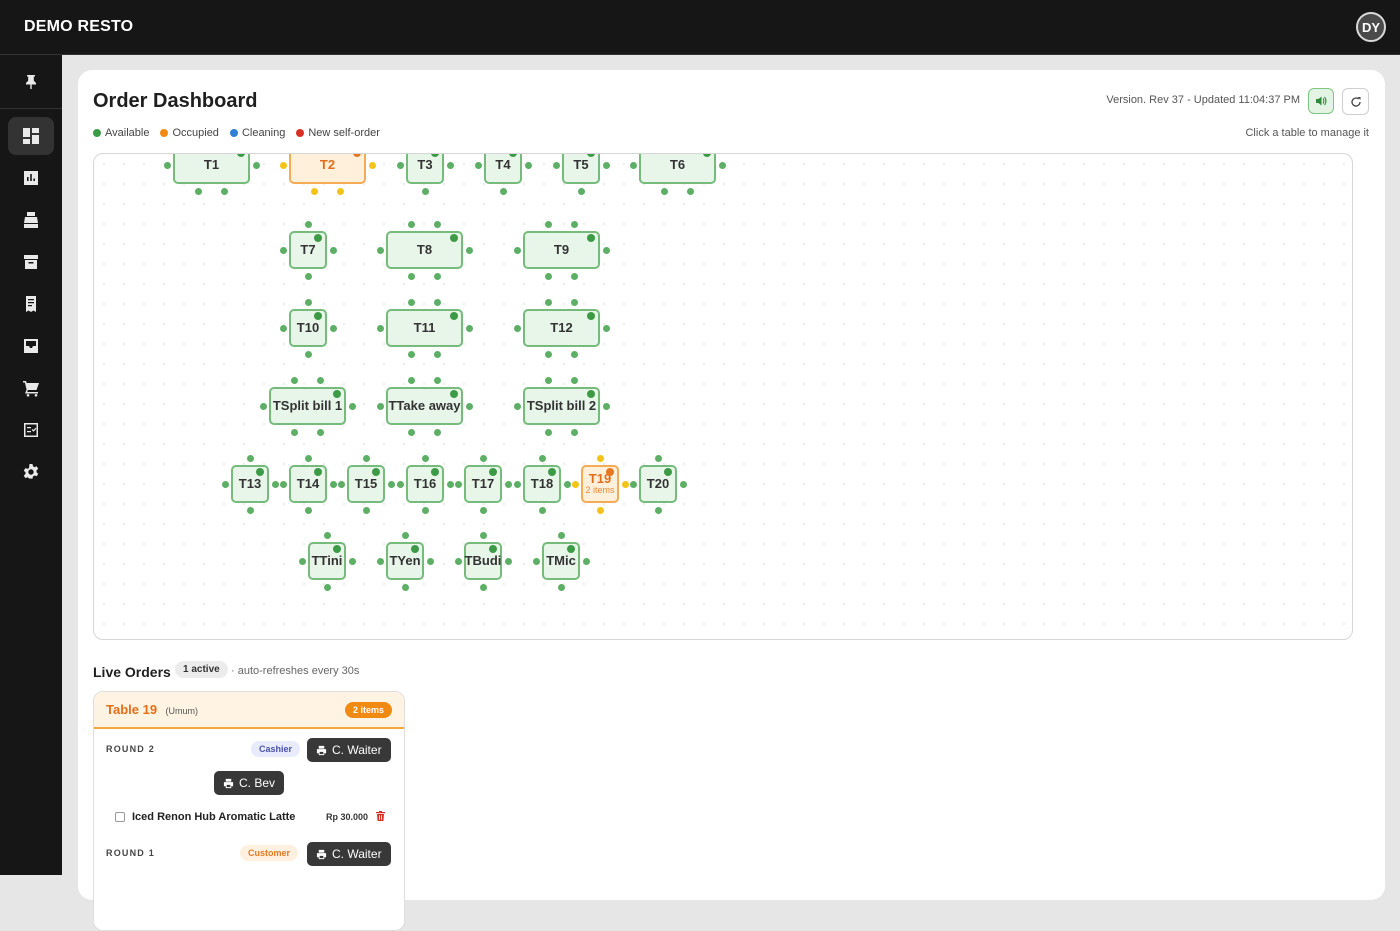 The image size is (1400, 931). Describe the element at coordinates (561, 250) in the screenshot. I see `table-t9: T9` at that location.